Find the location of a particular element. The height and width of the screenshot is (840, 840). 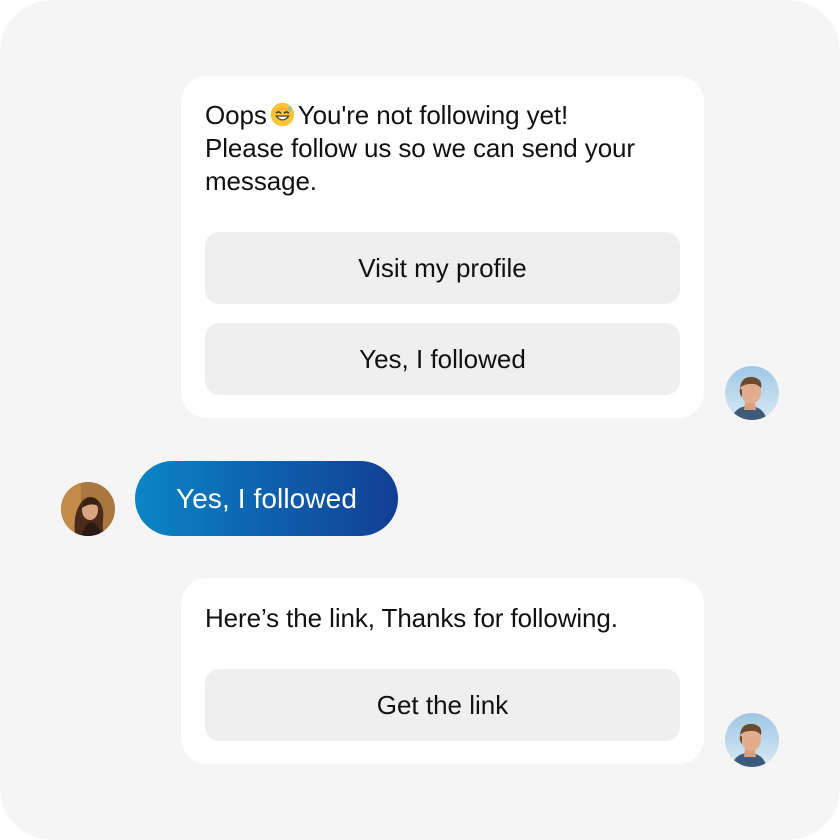

grinning-sweat-emoji-icon is located at coordinates (282, 114).